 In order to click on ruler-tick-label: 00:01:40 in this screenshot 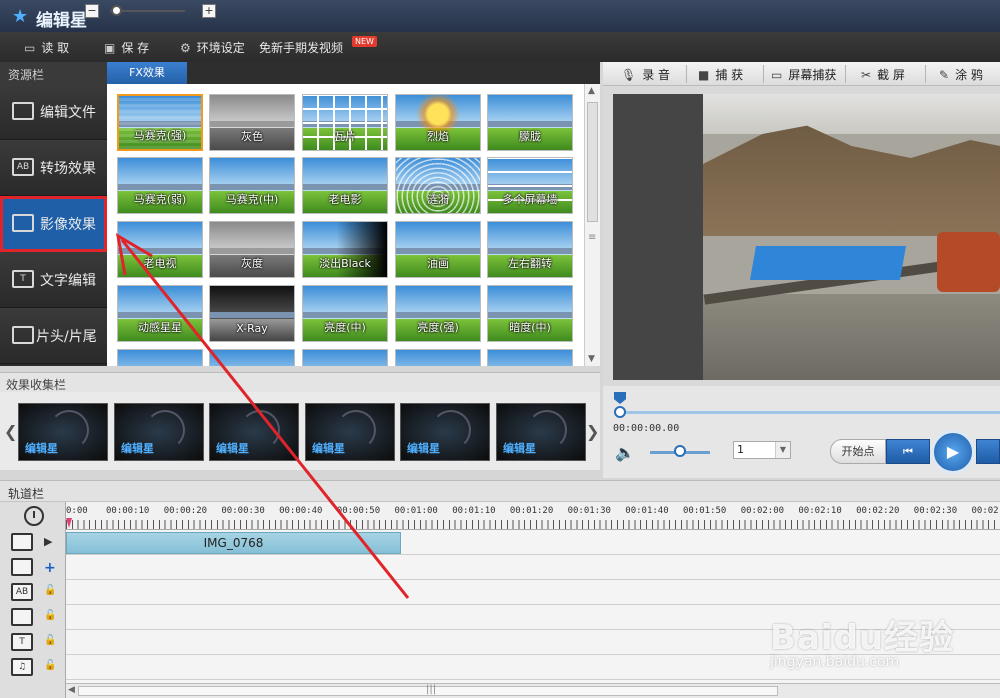, I will do `click(647, 511)`.